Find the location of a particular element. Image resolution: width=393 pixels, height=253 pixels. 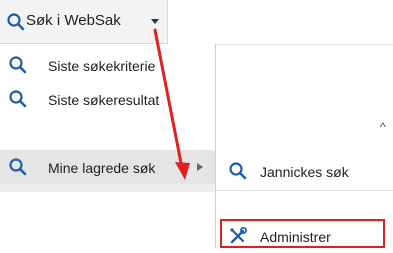

menu-item-label: Siste søkekriterie is located at coordinates (102, 66).